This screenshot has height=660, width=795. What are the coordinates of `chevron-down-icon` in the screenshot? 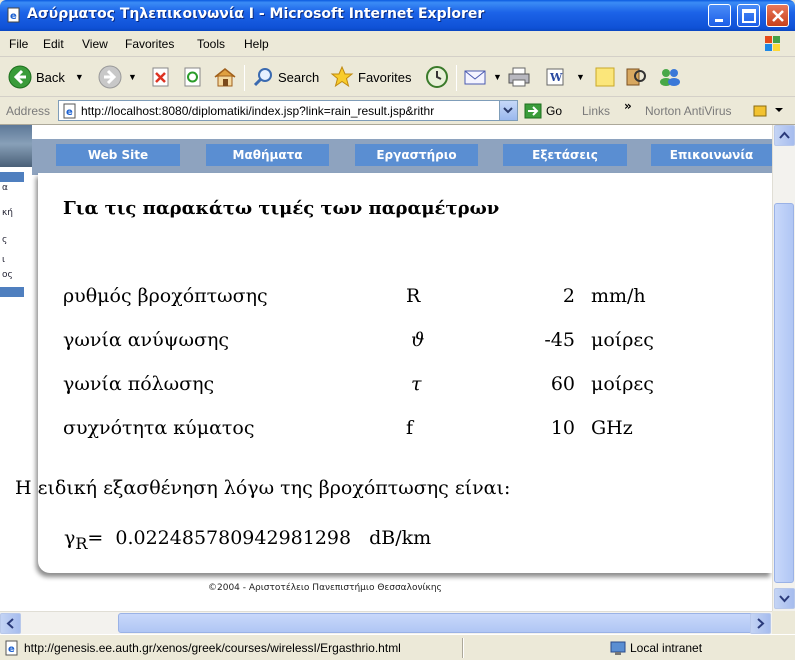 It's located at (508, 110).